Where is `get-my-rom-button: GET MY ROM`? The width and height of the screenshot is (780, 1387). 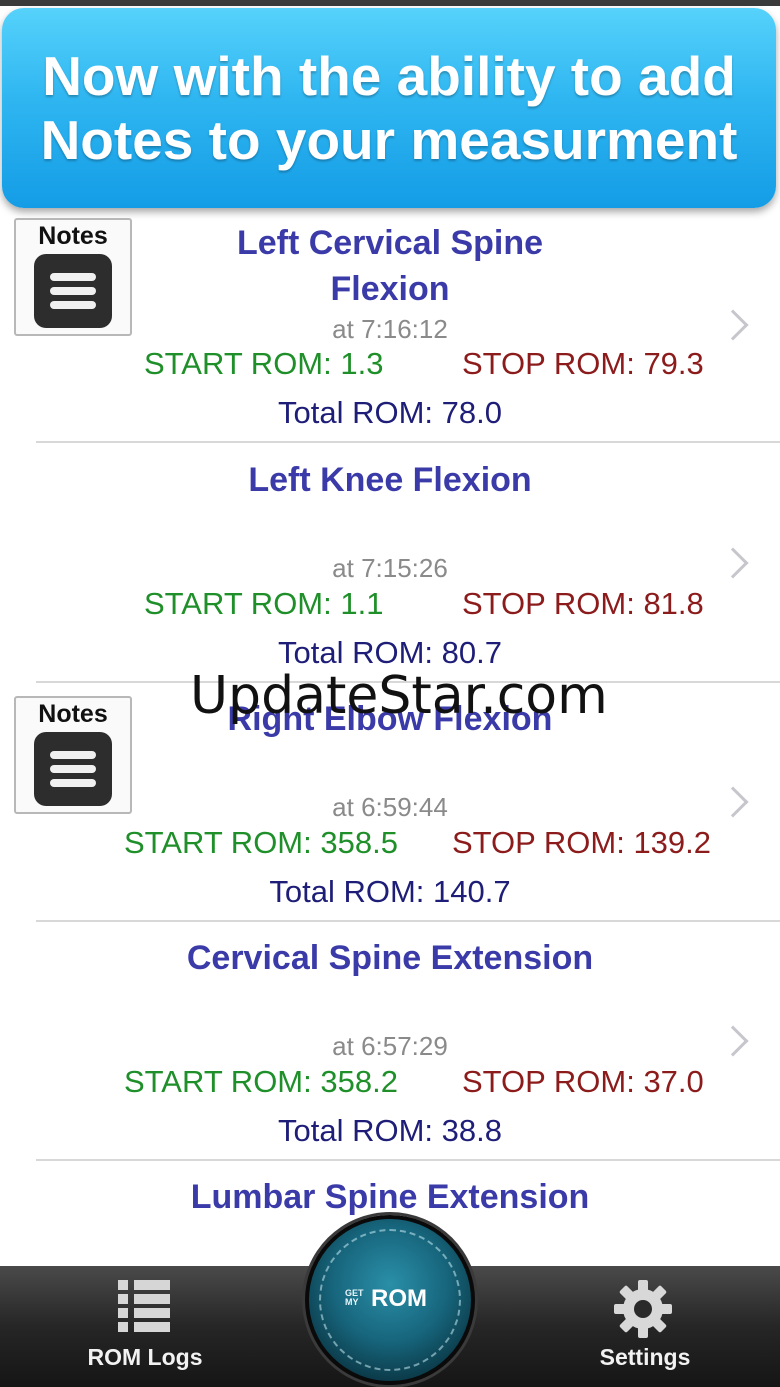
get-my-rom-button: GET MY ROM is located at coordinates (390, 1300).